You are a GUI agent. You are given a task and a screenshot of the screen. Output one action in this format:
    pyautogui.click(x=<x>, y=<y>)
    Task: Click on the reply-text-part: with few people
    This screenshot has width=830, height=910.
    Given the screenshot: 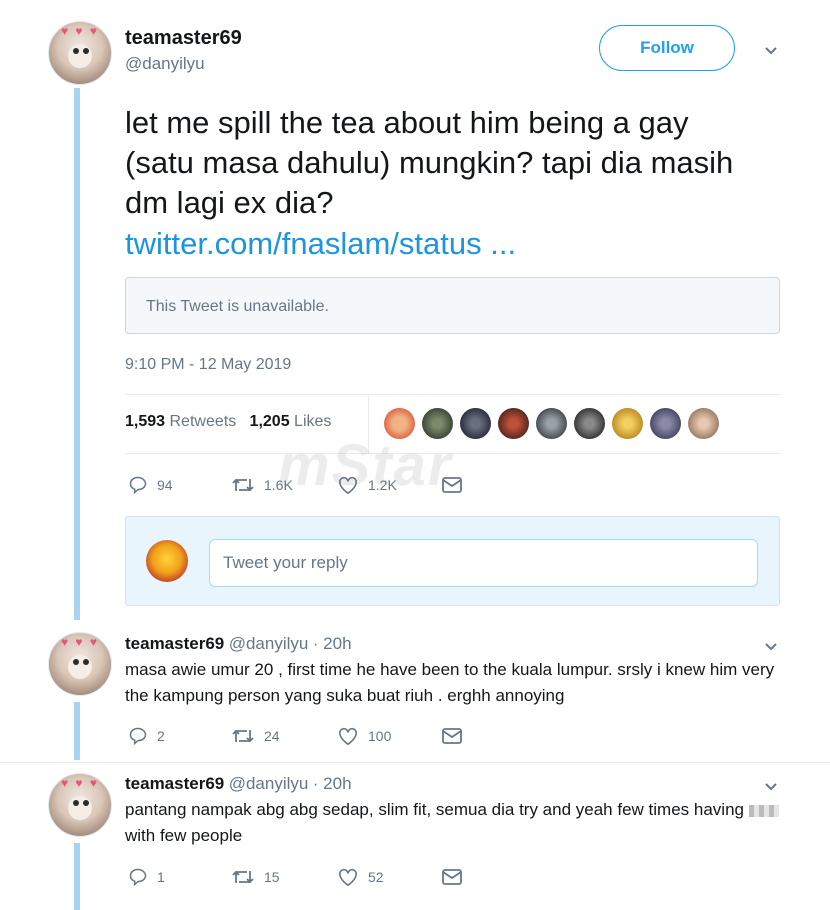 What is the action you would take?
    pyautogui.click(x=184, y=835)
    